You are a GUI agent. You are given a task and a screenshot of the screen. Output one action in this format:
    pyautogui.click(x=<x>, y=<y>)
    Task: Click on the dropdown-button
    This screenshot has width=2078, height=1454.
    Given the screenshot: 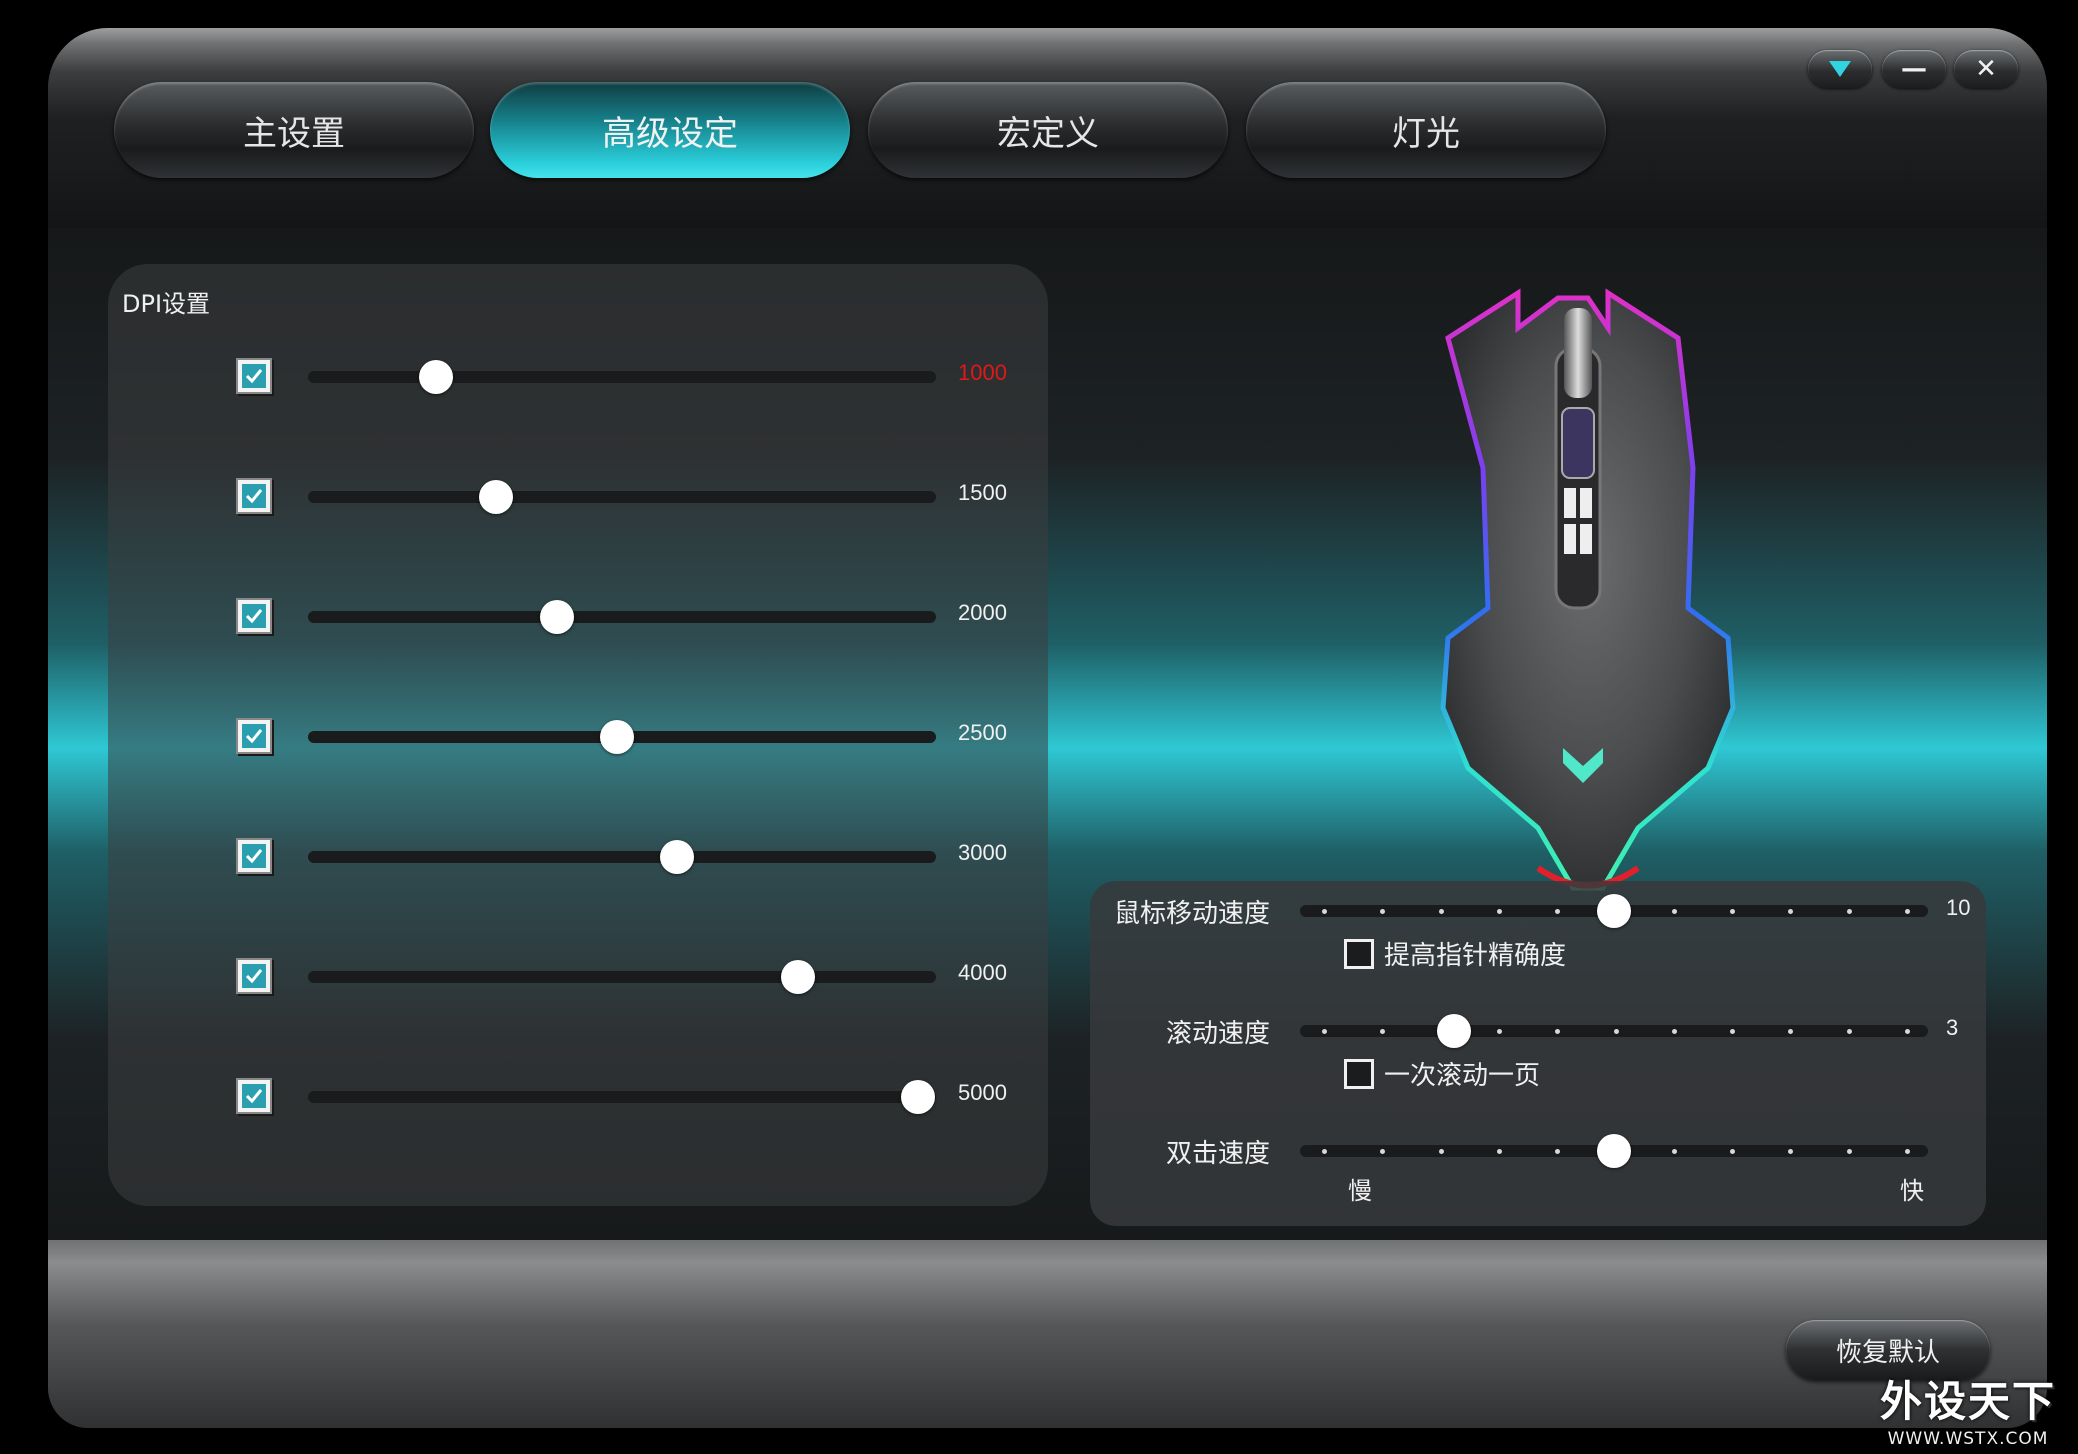 What is the action you would take?
    pyautogui.click(x=1840, y=69)
    